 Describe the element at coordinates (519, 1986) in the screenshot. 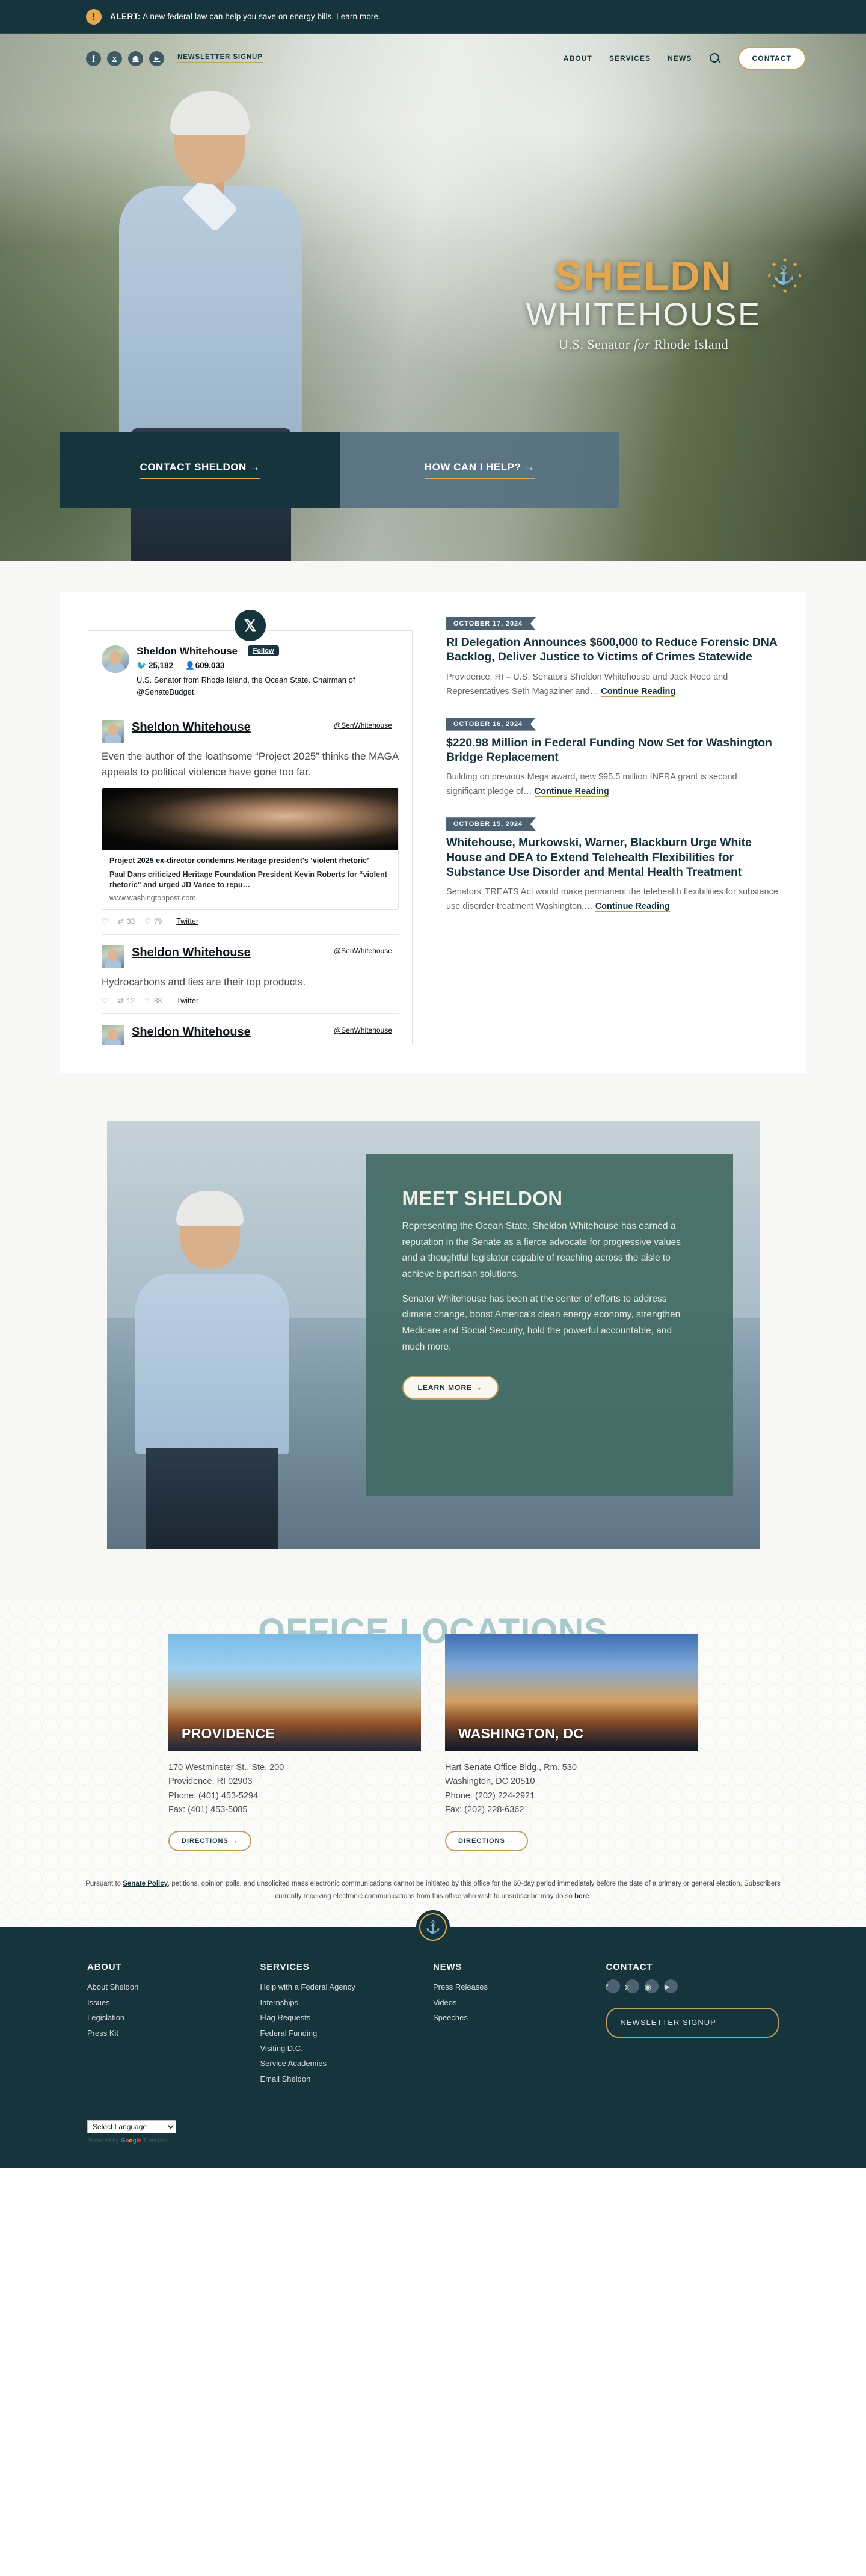

I see `footer-link-press-releases: Press Releases` at that location.